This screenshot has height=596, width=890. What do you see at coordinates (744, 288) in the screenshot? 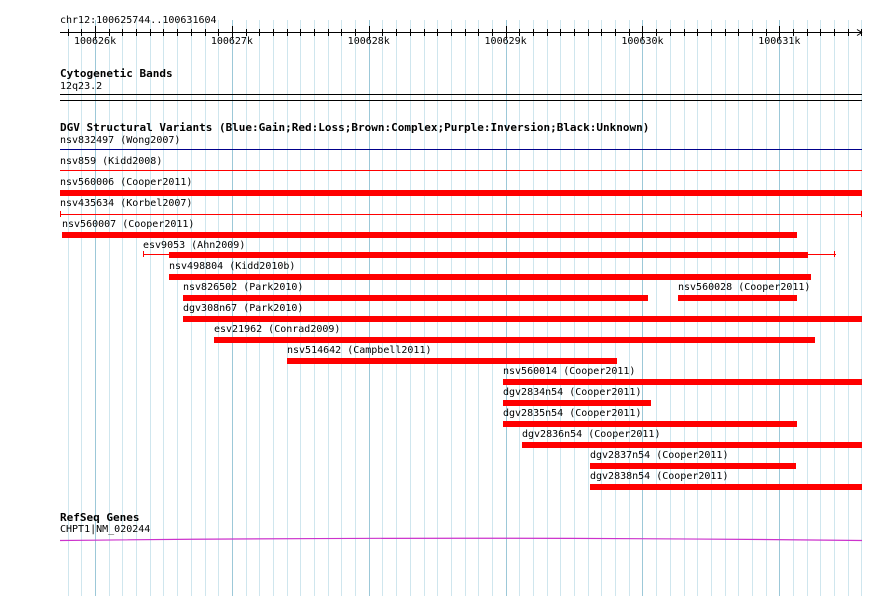
I see `variant-label: nsv560028 (Cooper2011)` at bounding box center [744, 288].